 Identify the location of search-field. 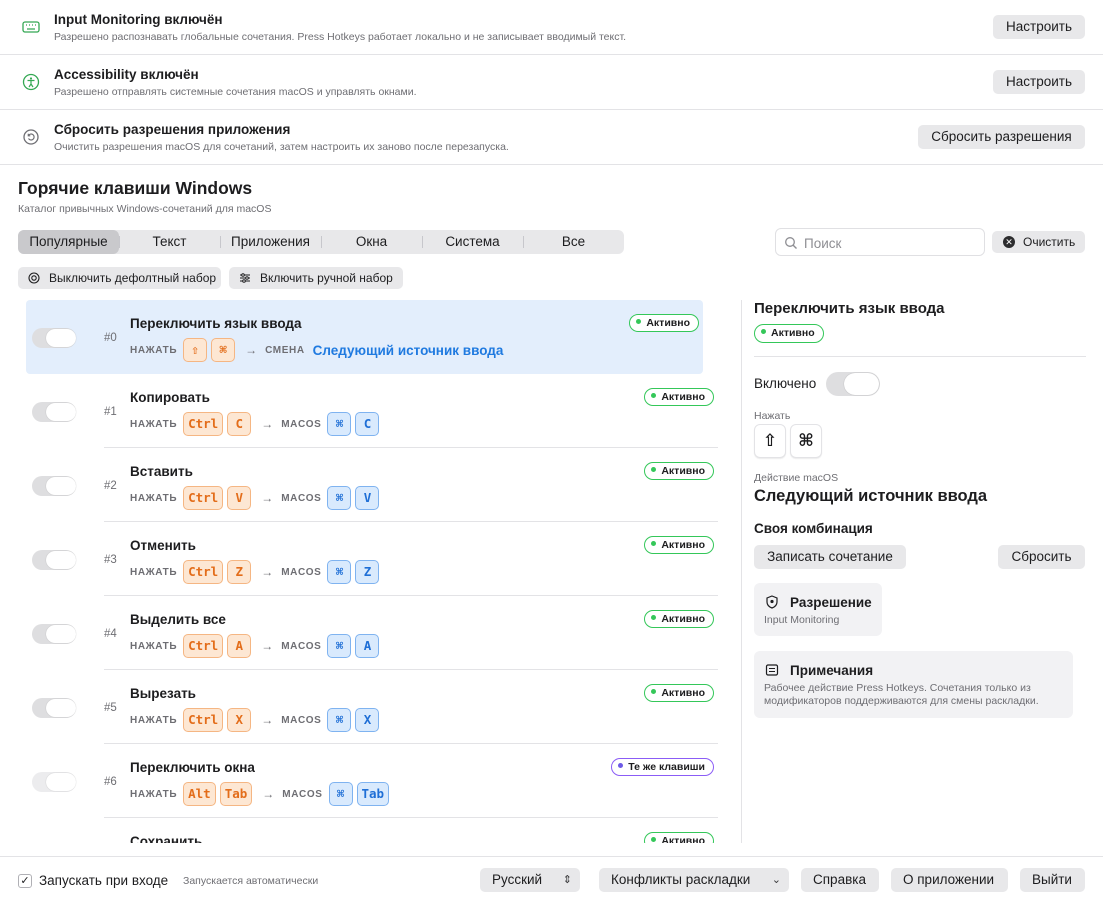
(880, 242).